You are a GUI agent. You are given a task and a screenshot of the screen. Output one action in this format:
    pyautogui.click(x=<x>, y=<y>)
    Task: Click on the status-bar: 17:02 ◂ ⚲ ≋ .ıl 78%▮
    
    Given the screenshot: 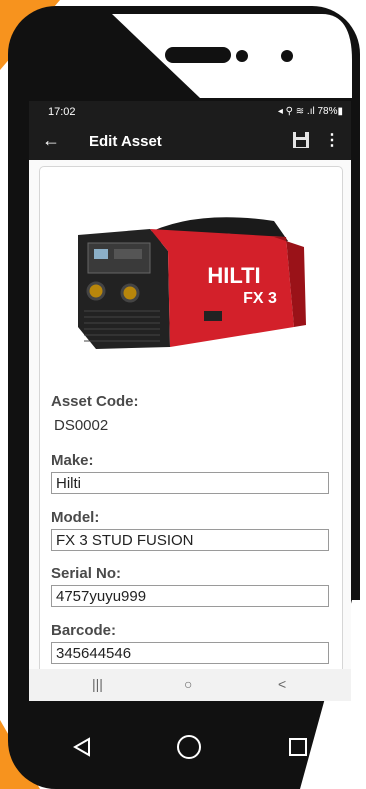 What is the action you would take?
    pyautogui.click(x=190, y=111)
    